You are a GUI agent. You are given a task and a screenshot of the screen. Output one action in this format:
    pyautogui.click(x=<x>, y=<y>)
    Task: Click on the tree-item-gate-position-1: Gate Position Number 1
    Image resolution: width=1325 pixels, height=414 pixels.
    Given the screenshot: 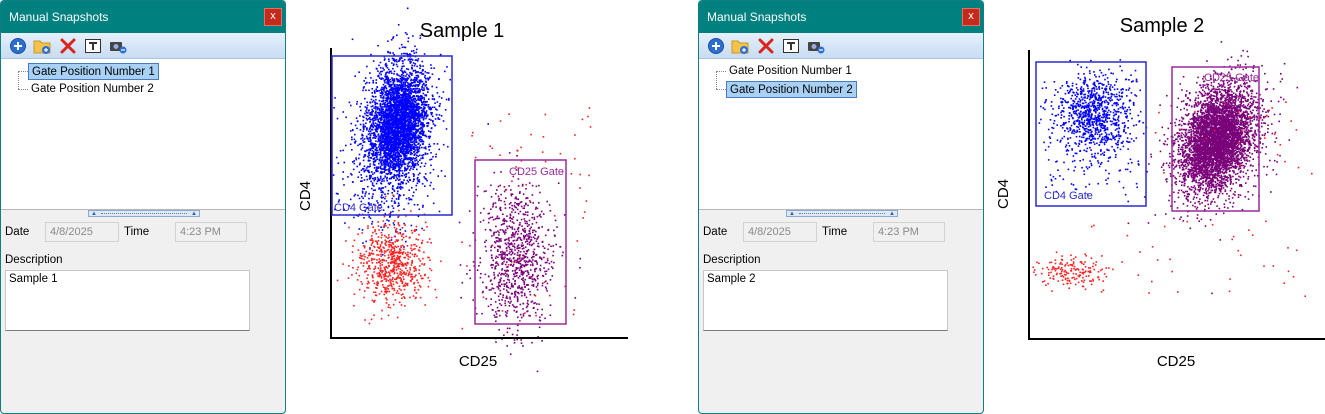 What is the action you would take?
    pyautogui.click(x=93, y=71)
    